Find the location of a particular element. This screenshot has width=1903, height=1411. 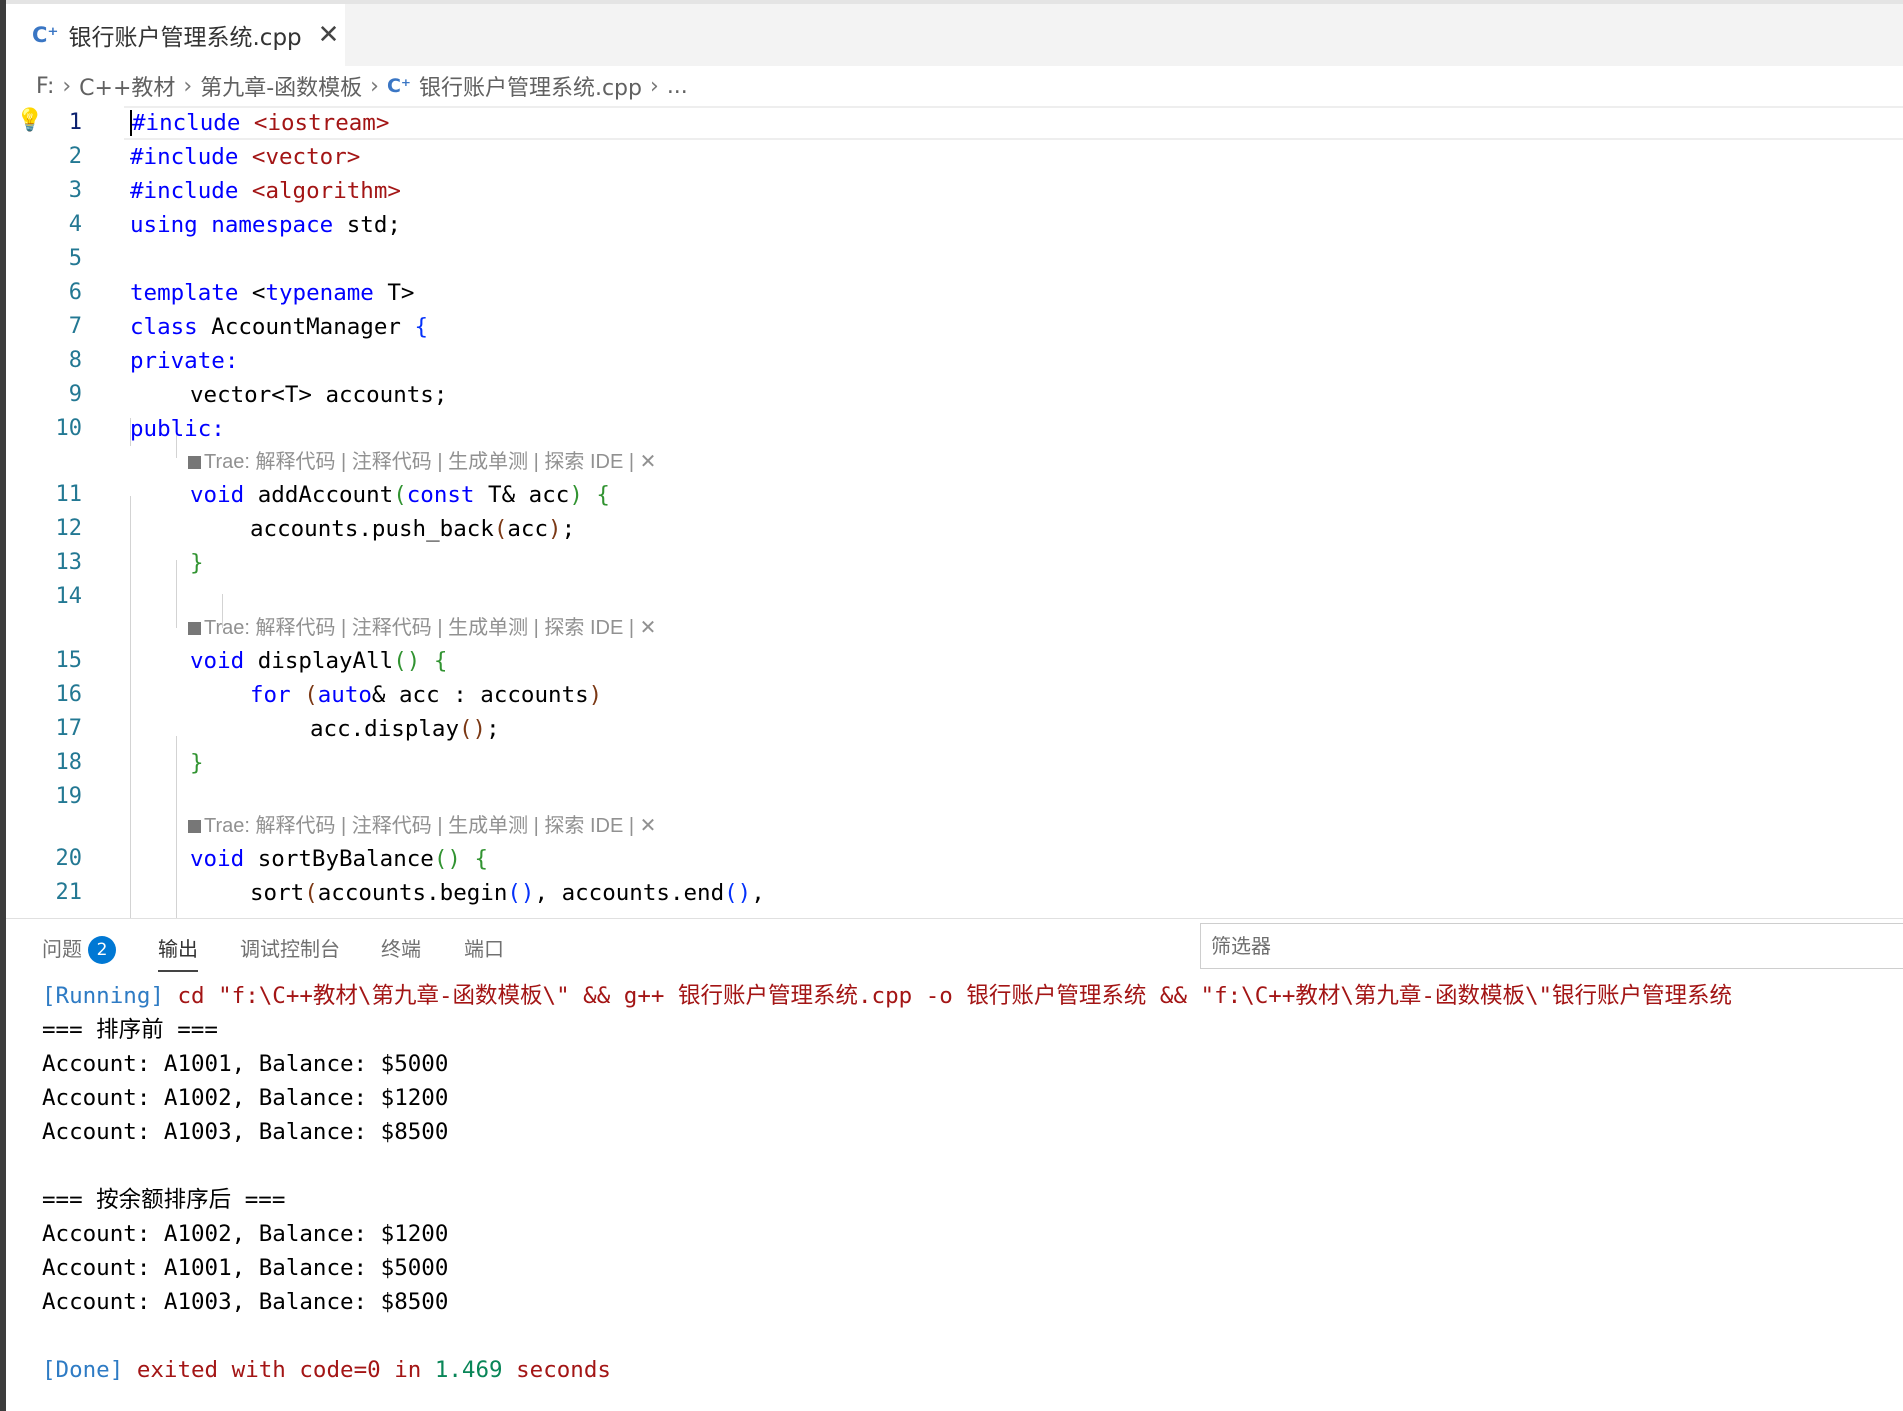

code-line: 6 template <typename T> is located at coordinates (954, 293).